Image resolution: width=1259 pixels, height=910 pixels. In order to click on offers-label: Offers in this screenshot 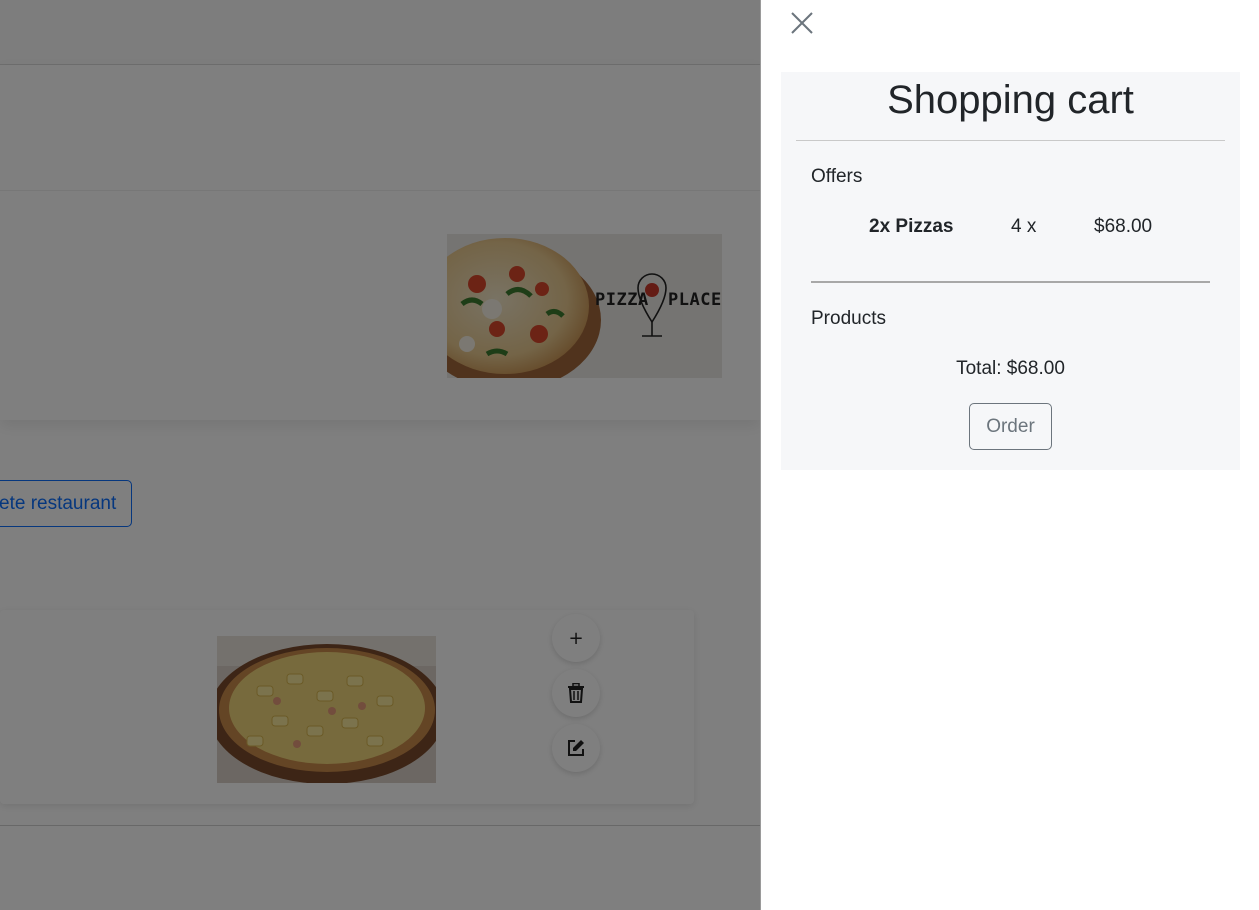, I will do `click(837, 176)`.